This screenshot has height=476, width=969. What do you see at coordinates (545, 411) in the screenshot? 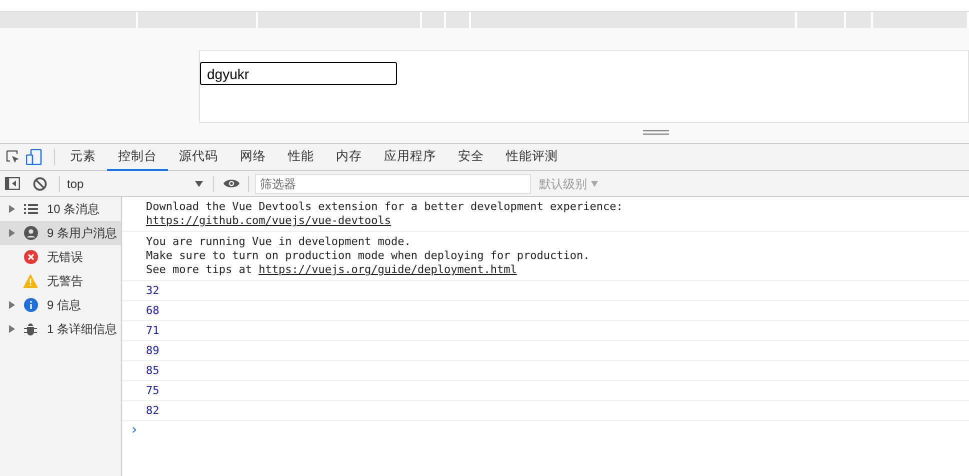
I see `console-number: 82` at bounding box center [545, 411].